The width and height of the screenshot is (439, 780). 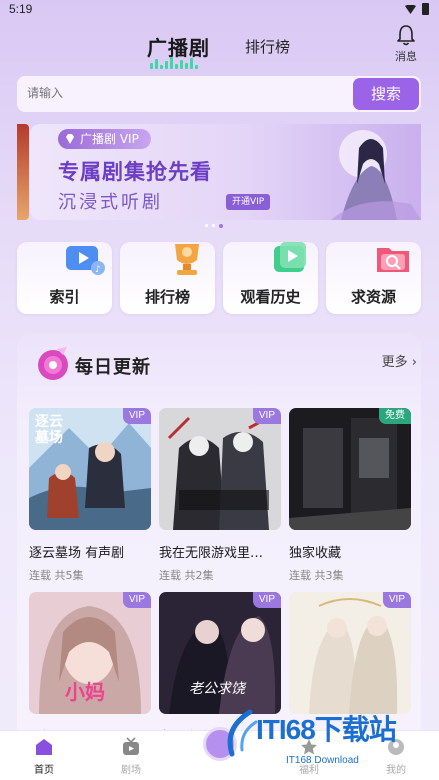 I want to click on chevron-right-icon: ›, so click(x=414, y=362).